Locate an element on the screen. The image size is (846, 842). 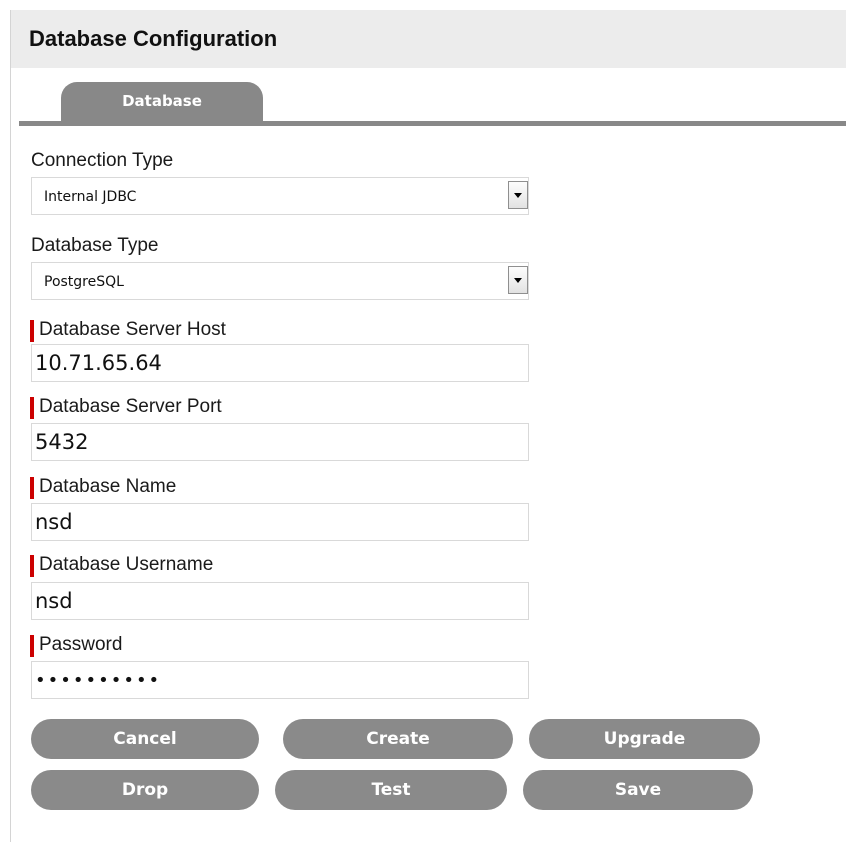
tab-divider is located at coordinates (432, 123).